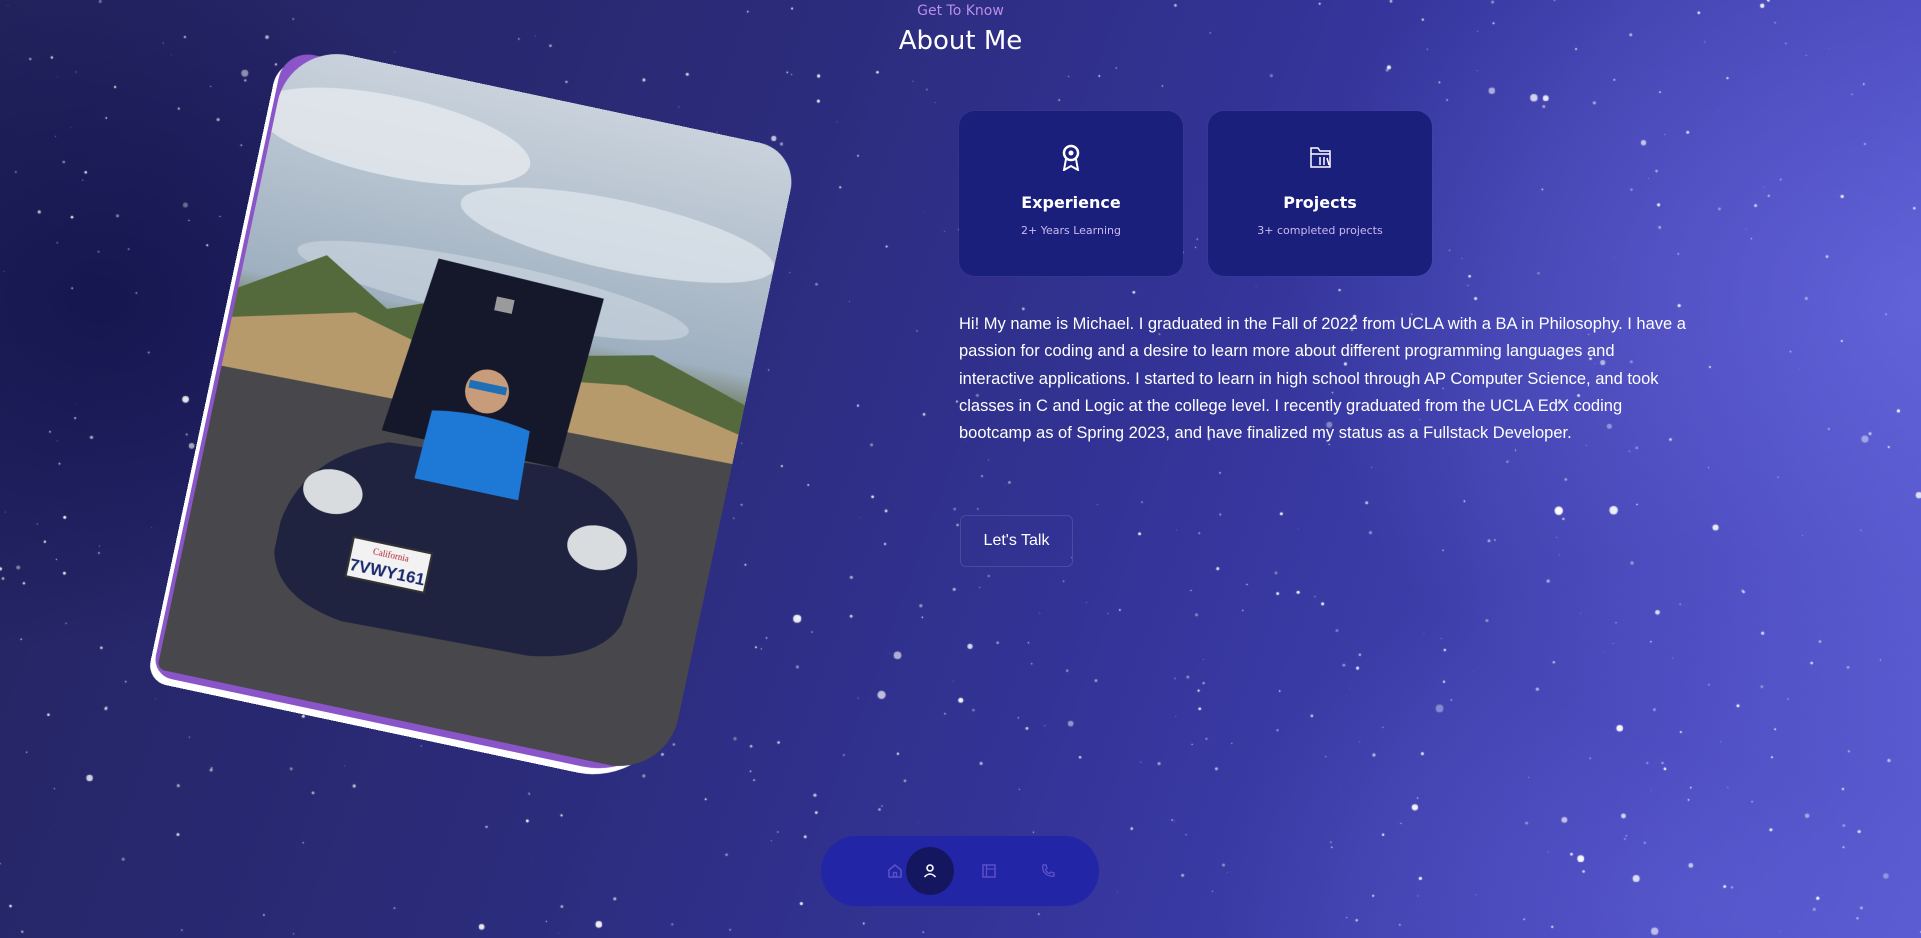 This screenshot has width=1921, height=938. I want to click on bottom-nav, so click(960, 871).